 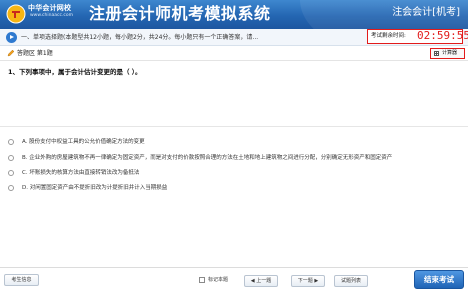 I want to click on timer-label: 考试剩余时间:, so click(x=388, y=36).